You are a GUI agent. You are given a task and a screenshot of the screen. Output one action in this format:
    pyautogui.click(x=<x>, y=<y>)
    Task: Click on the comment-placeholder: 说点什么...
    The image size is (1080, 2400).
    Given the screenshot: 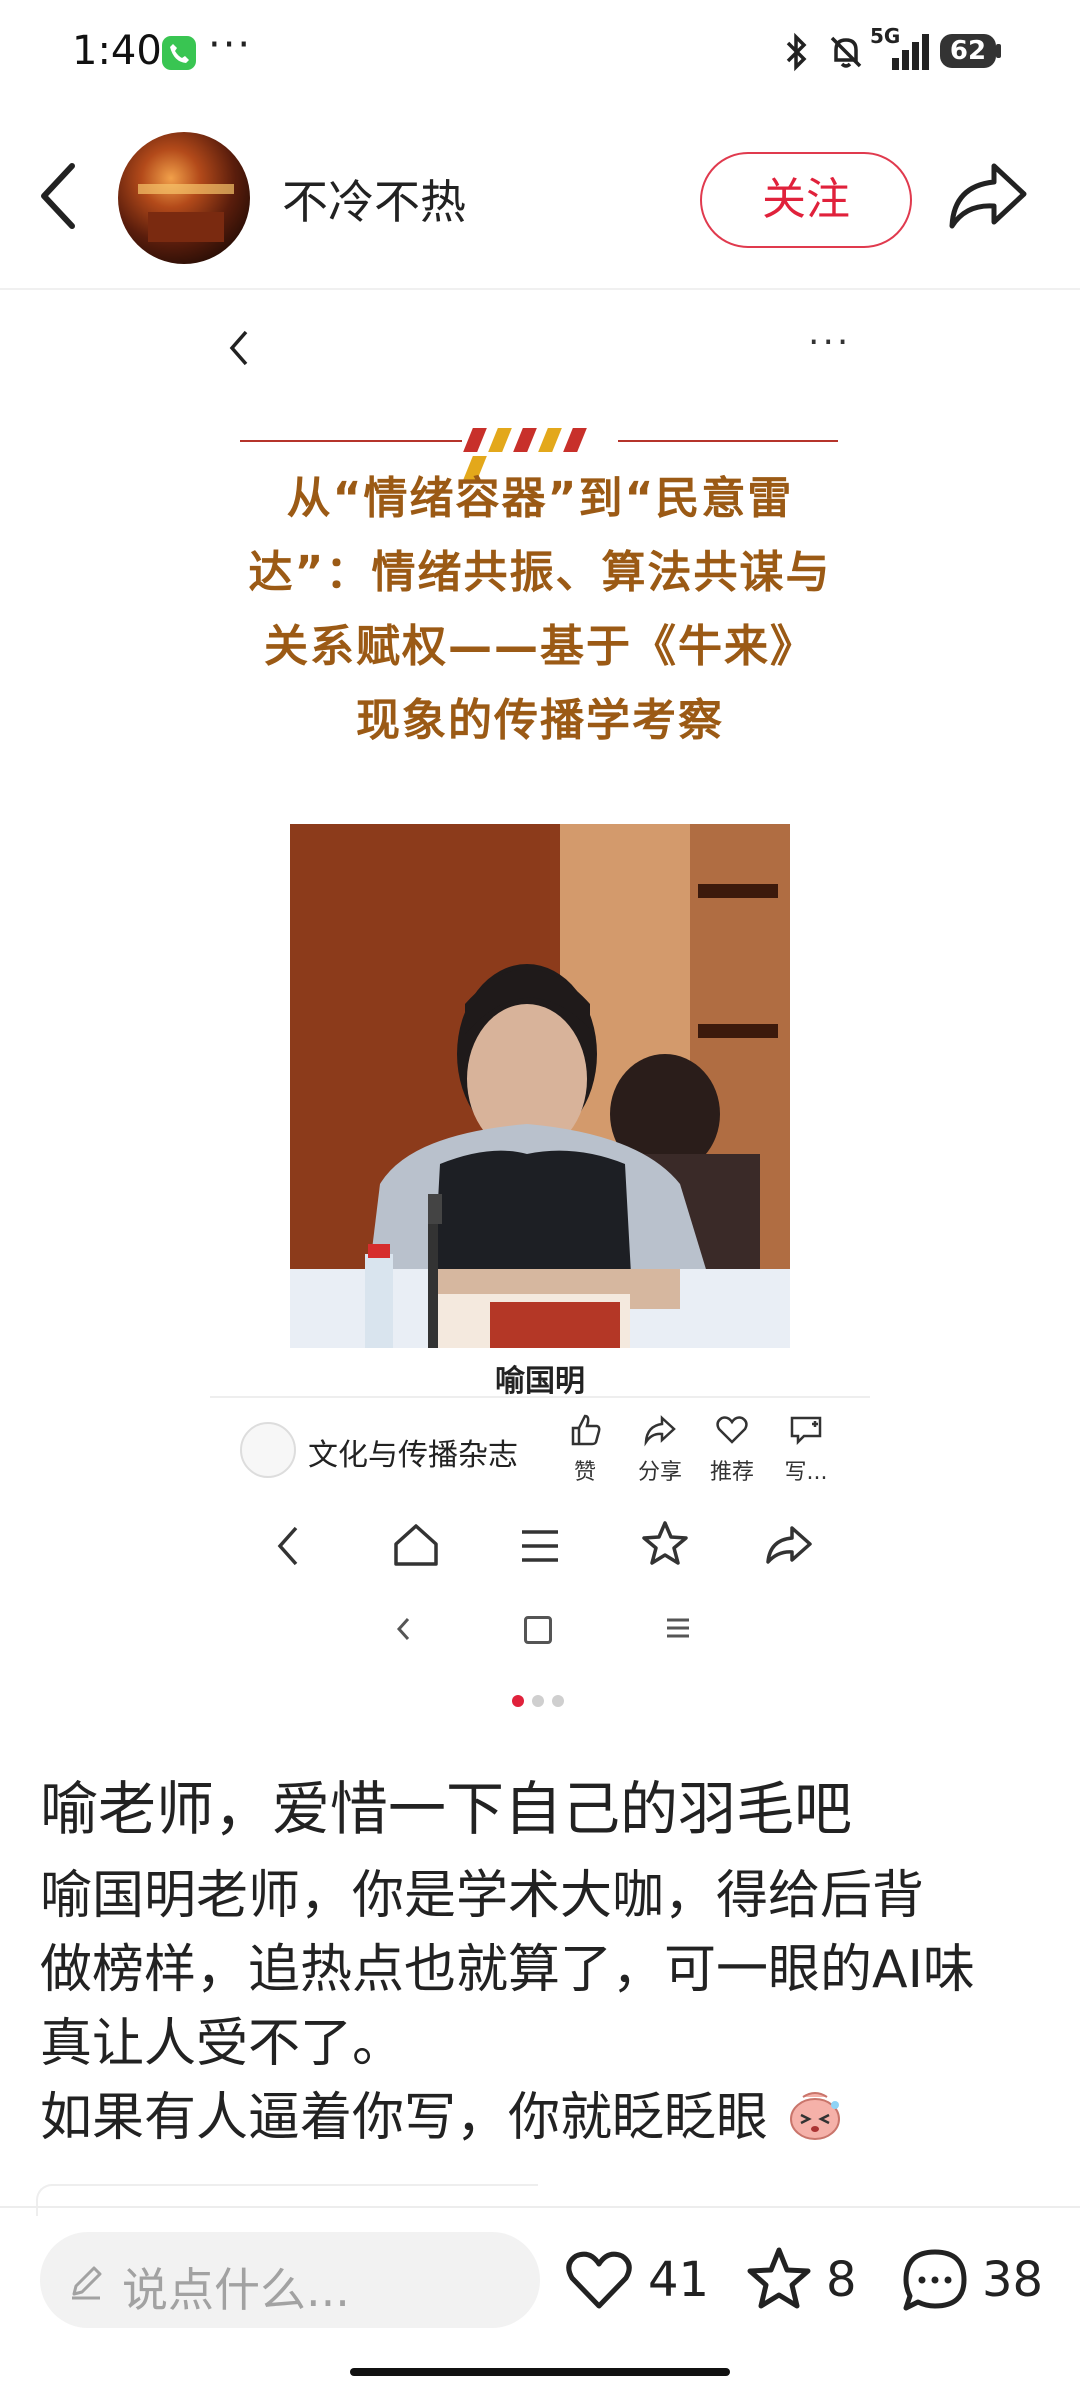 What is the action you would take?
    pyautogui.click(x=236, y=2287)
    